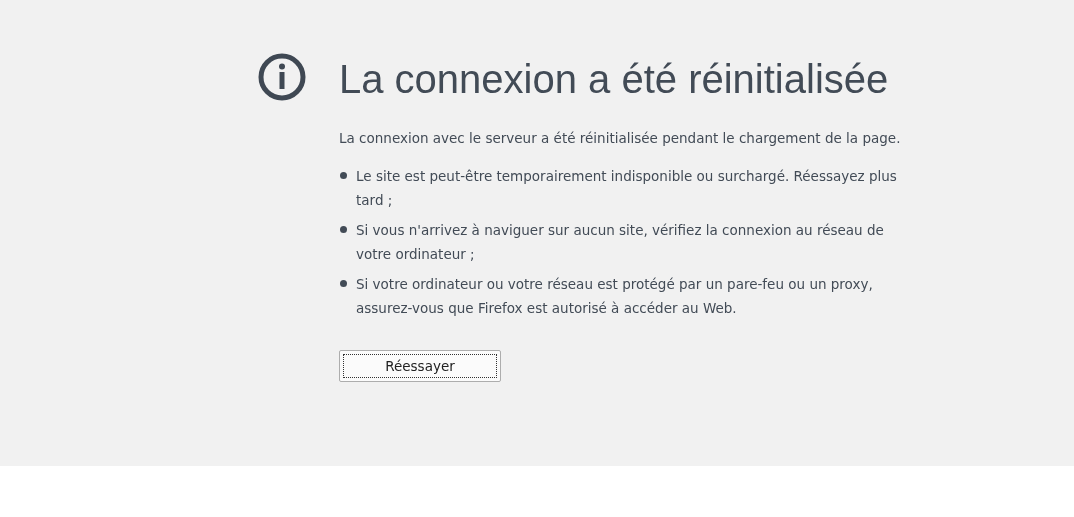 This screenshot has width=1074, height=517. I want to click on suggestion-text: Si vous n'arrivez à naviguer sur aucun site, vérifiez la connexion au réseau de votre ordinateur ;, so click(620, 242).